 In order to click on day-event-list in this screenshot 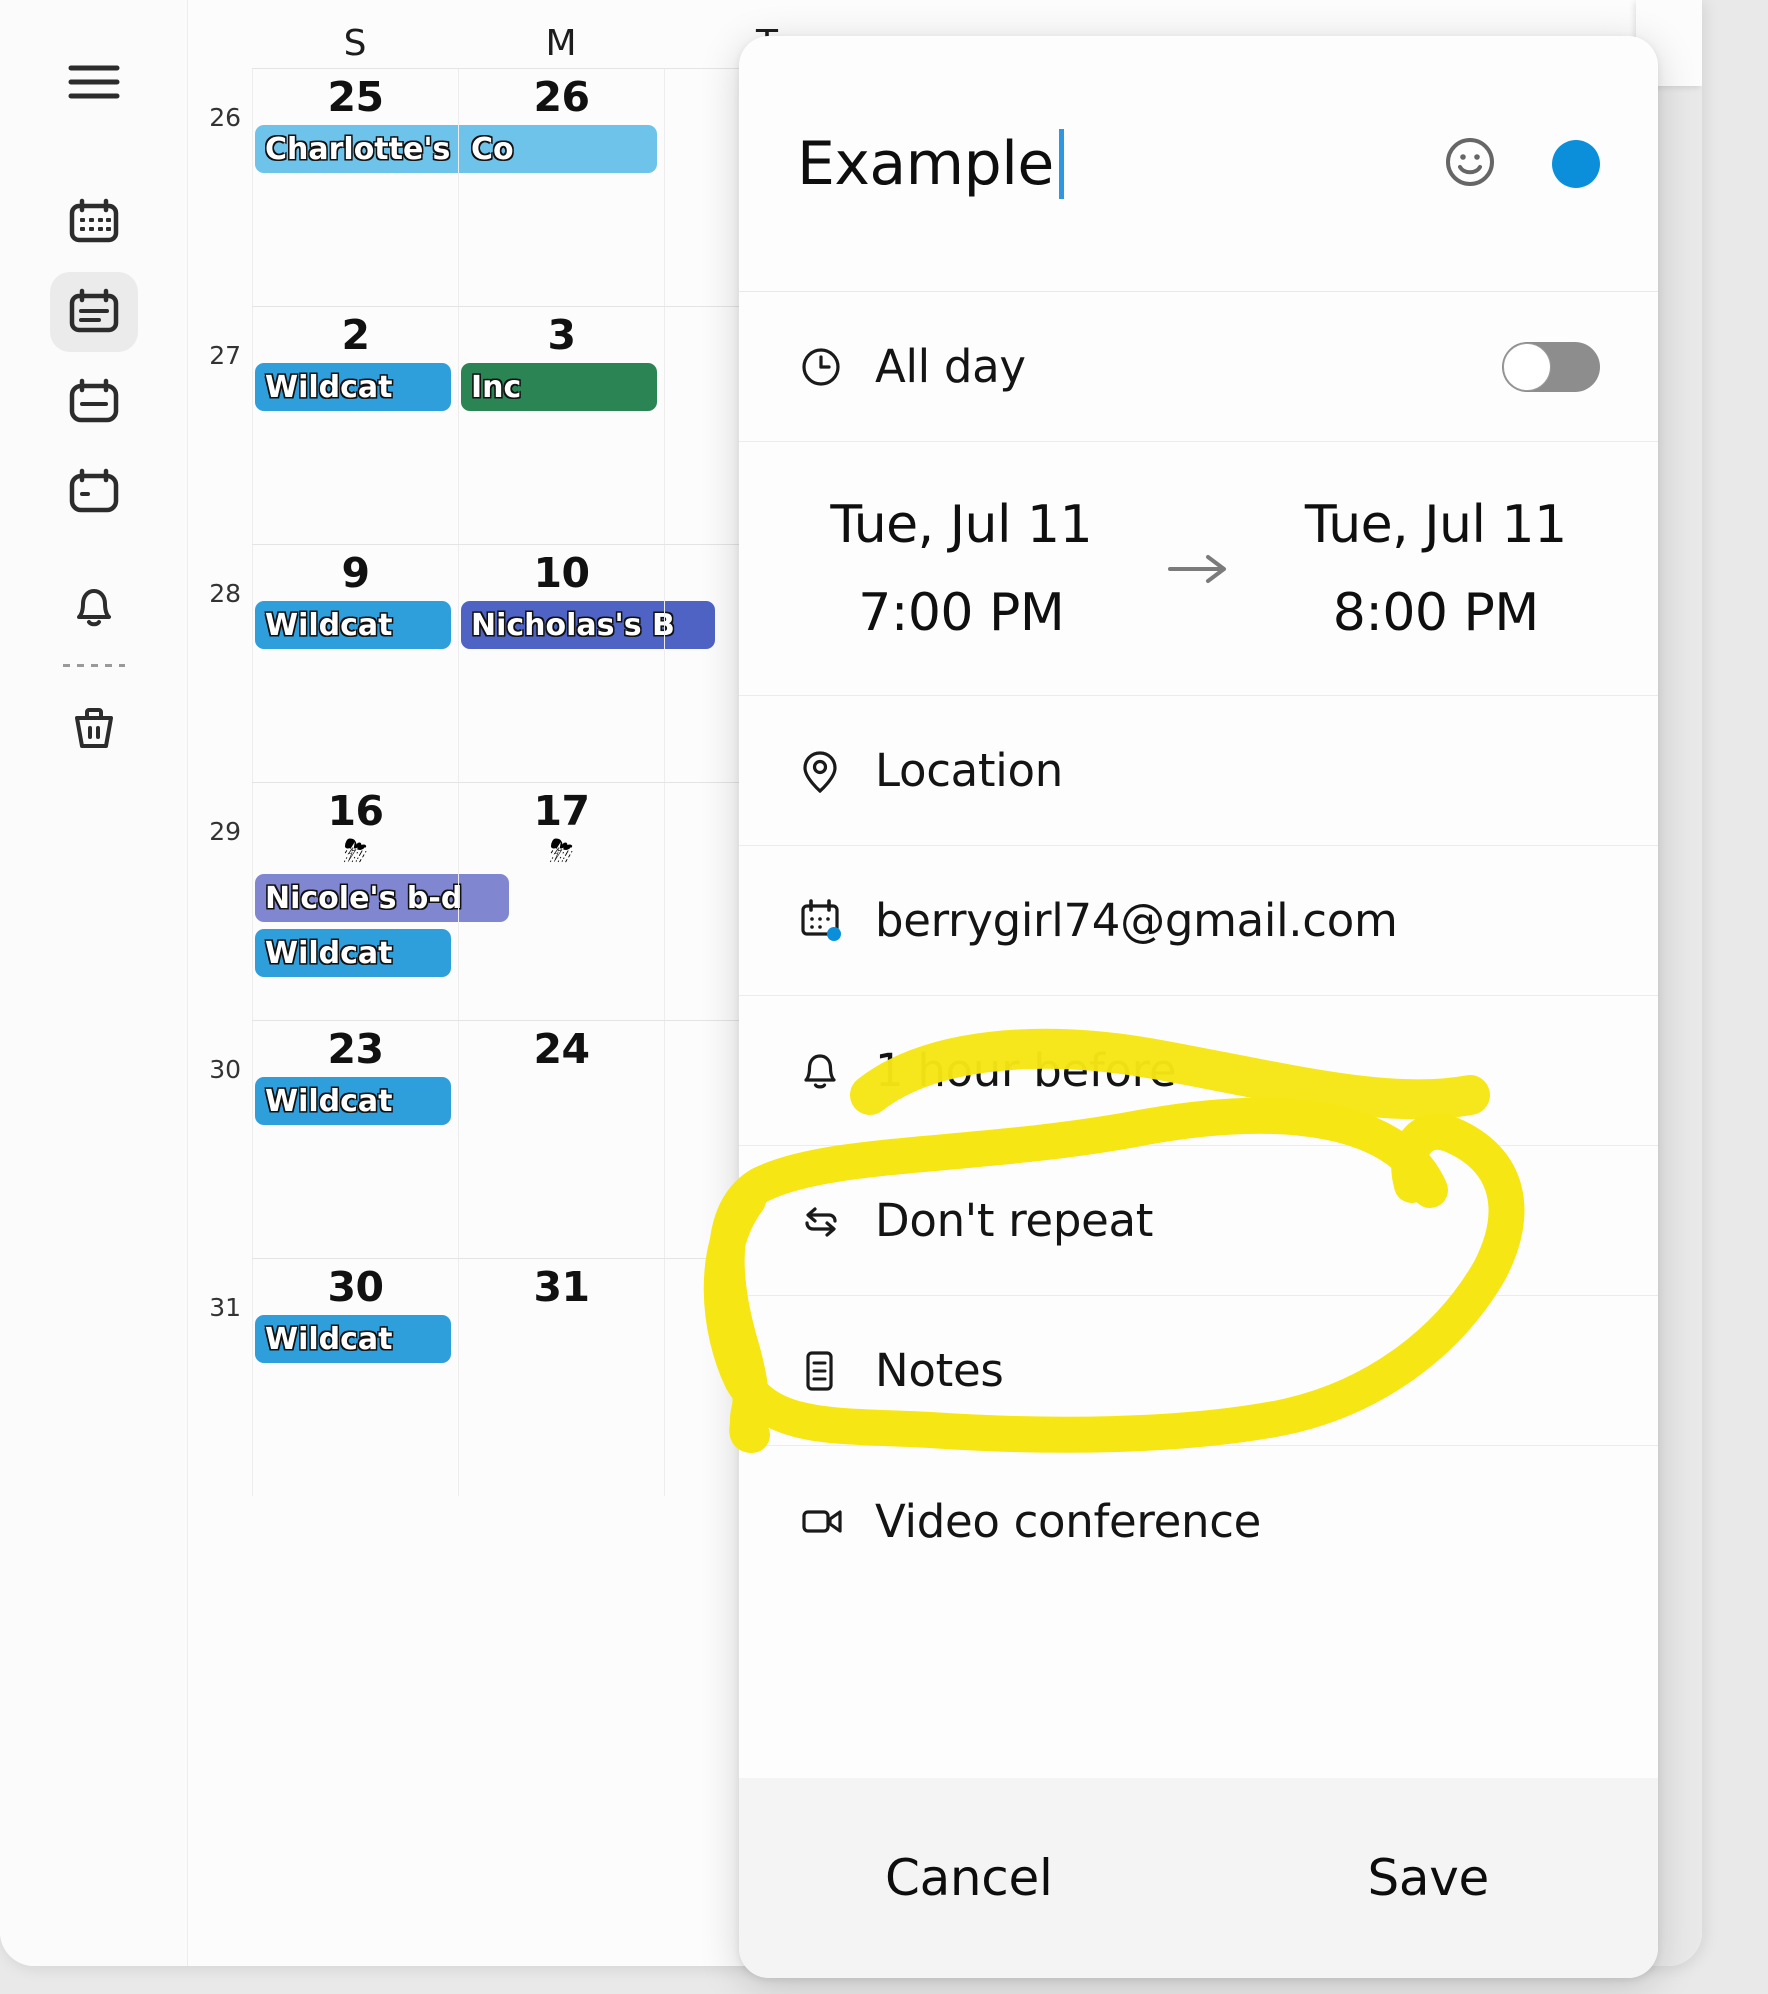, I will do `click(561, 871)`.